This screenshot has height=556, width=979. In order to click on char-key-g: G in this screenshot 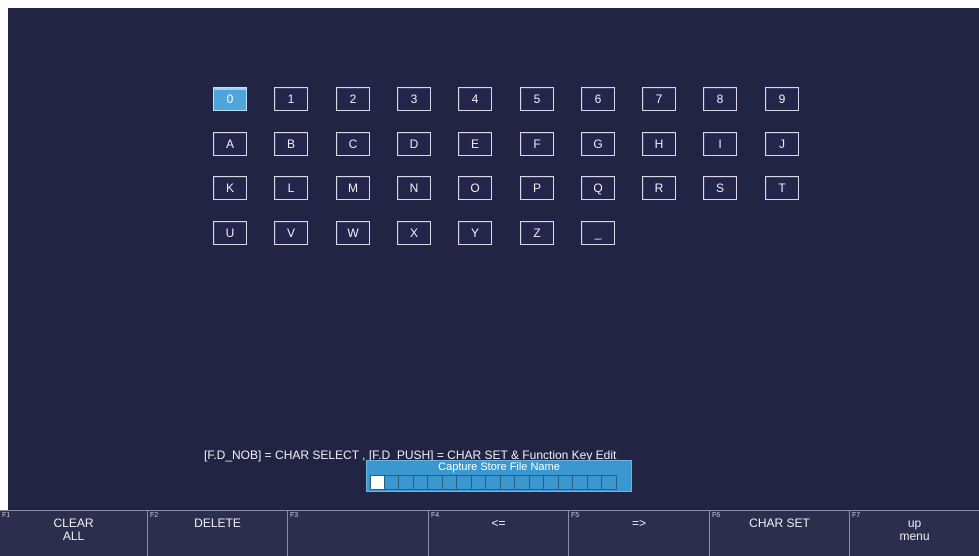, I will do `click(598, 144)`.